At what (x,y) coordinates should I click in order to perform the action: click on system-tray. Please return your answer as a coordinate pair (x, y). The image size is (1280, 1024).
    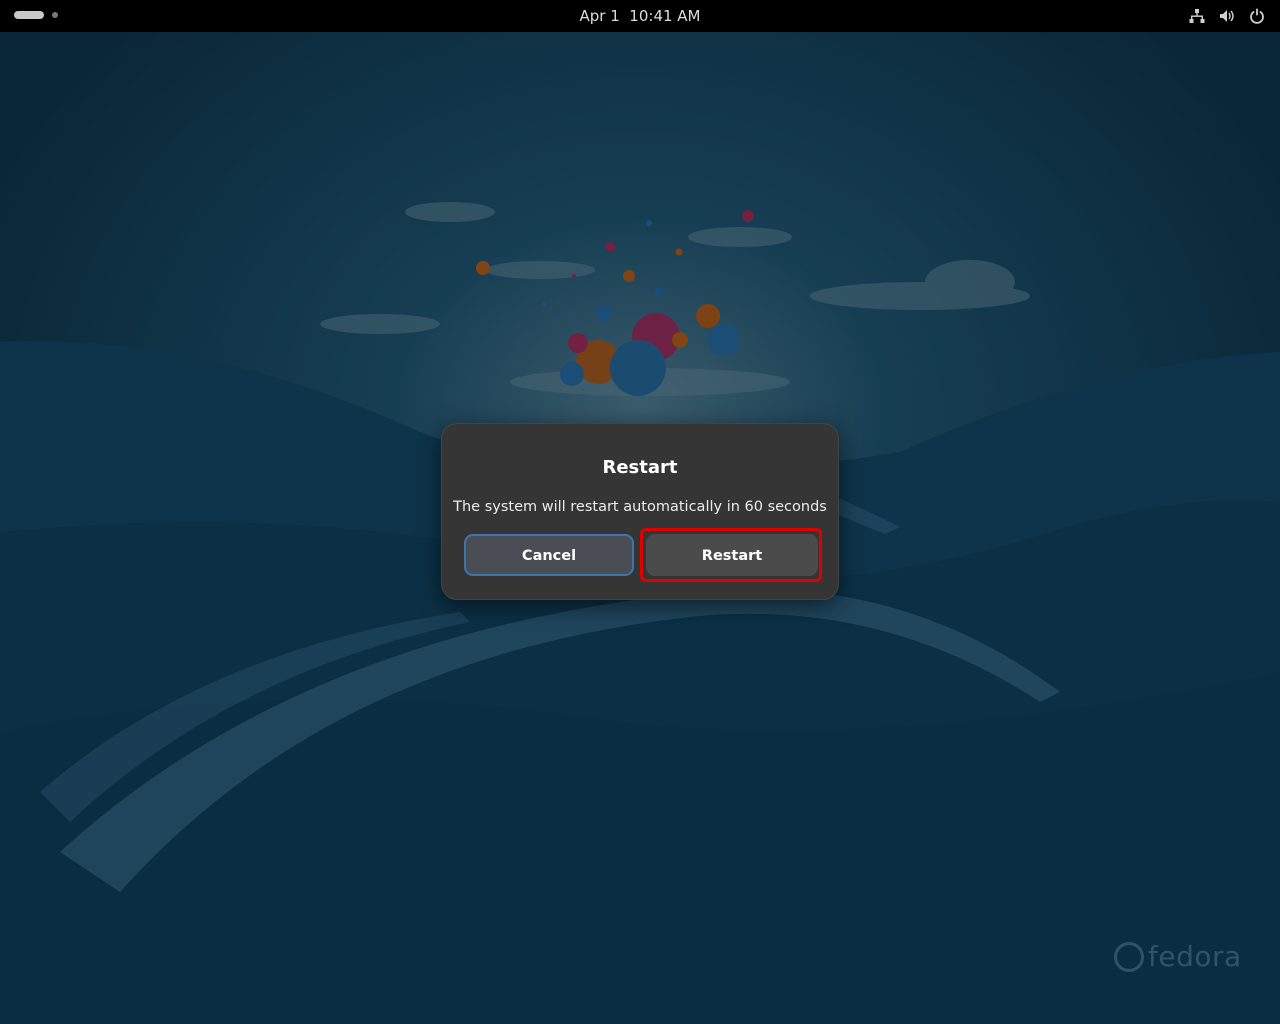
    Looking at the image, I should click on (1227, 16).